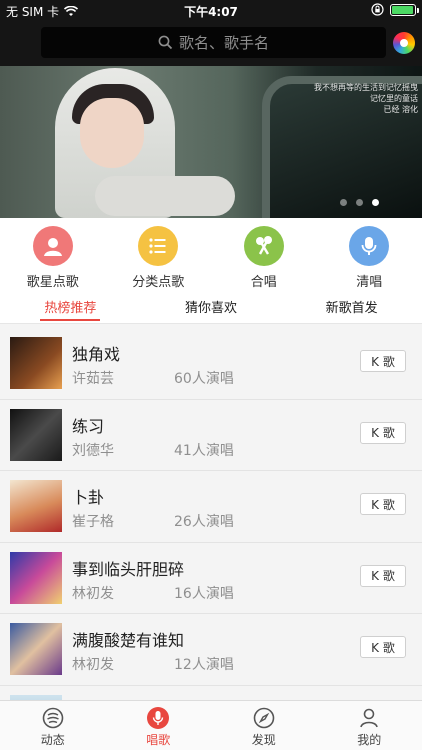 The height and width of the screenshot is (750, 422). What do you see at coordinates (53, 718) in the screenshot?
I see `feed-icon` at bounding box center [53, 718].